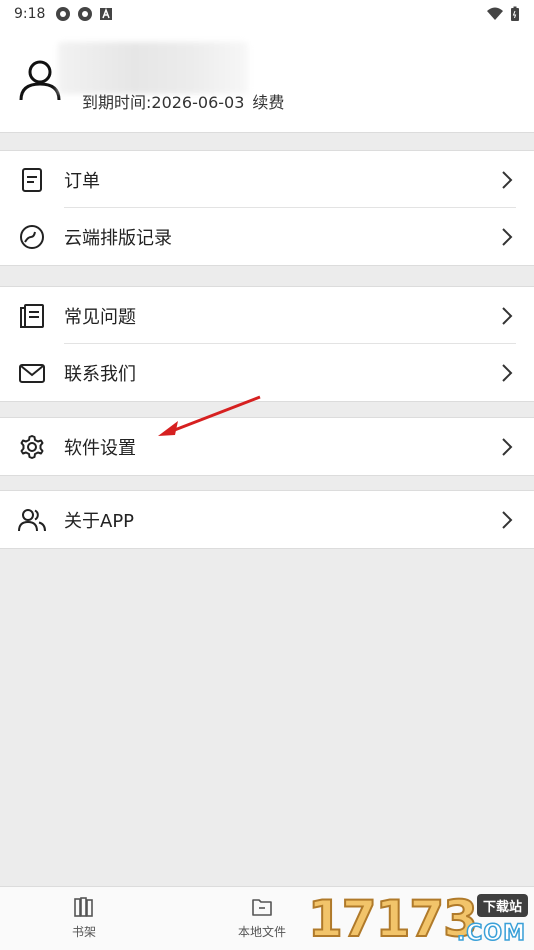 This screenshot has height=950, width=534. What do you see at coordinates (262, 917) in the screenshot?
I see `tab-local-files: 本地文件` at bounding box center [262, 917].